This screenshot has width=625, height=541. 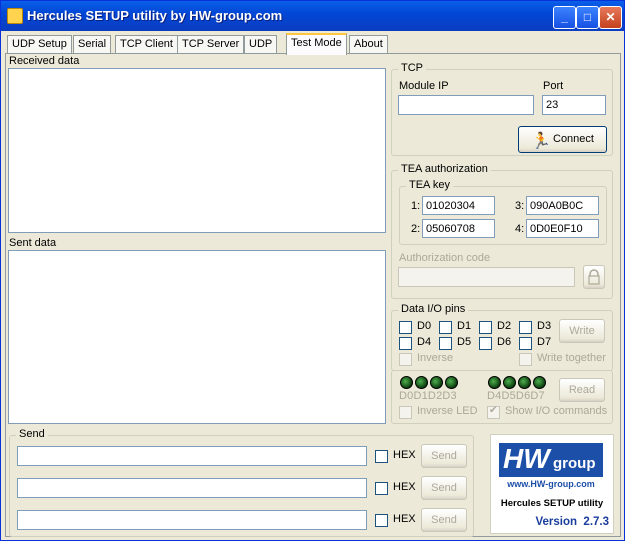 I want to click on write-button: Write, so click(x=582, y=331).